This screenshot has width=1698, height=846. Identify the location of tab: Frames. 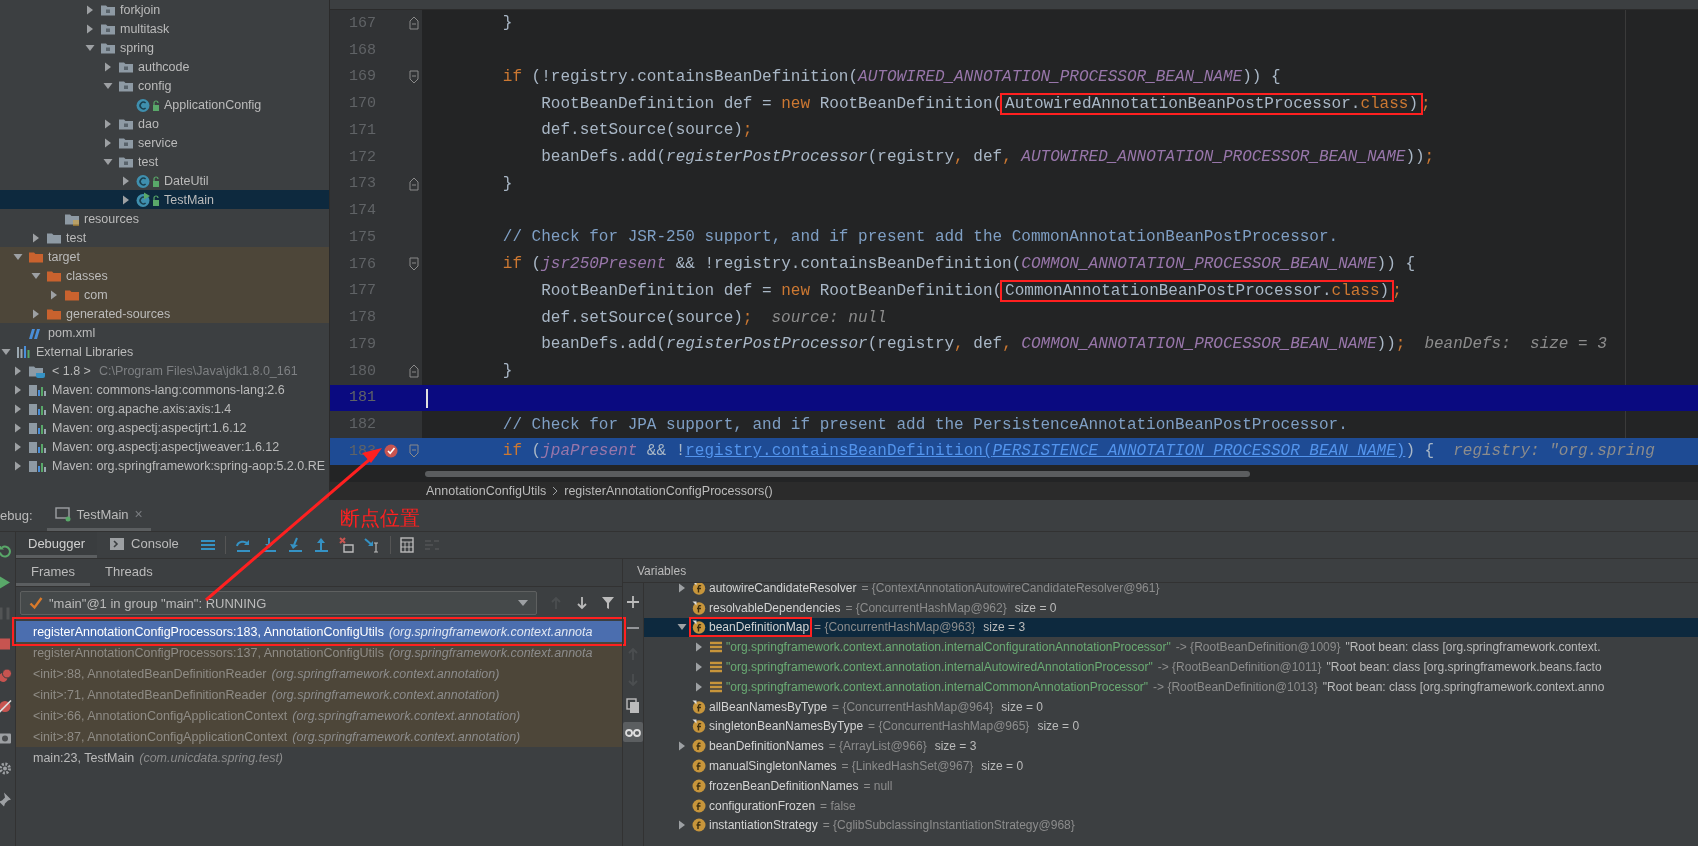
(53, 572).